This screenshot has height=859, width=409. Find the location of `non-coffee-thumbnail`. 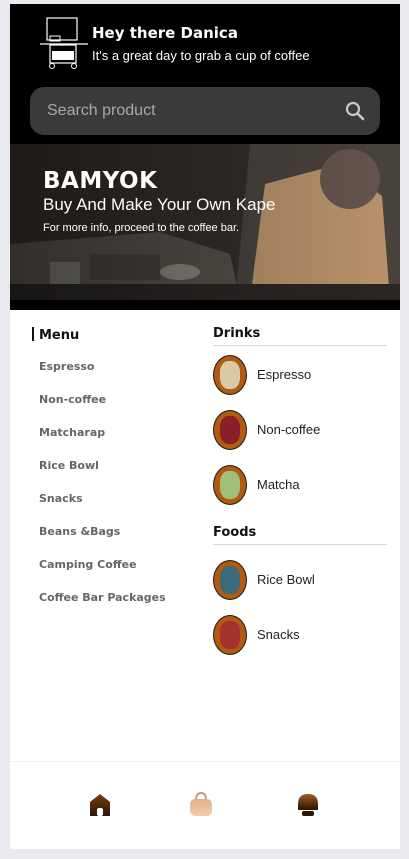

non-coffee-thumbnail is located at coordinates (230, 430).